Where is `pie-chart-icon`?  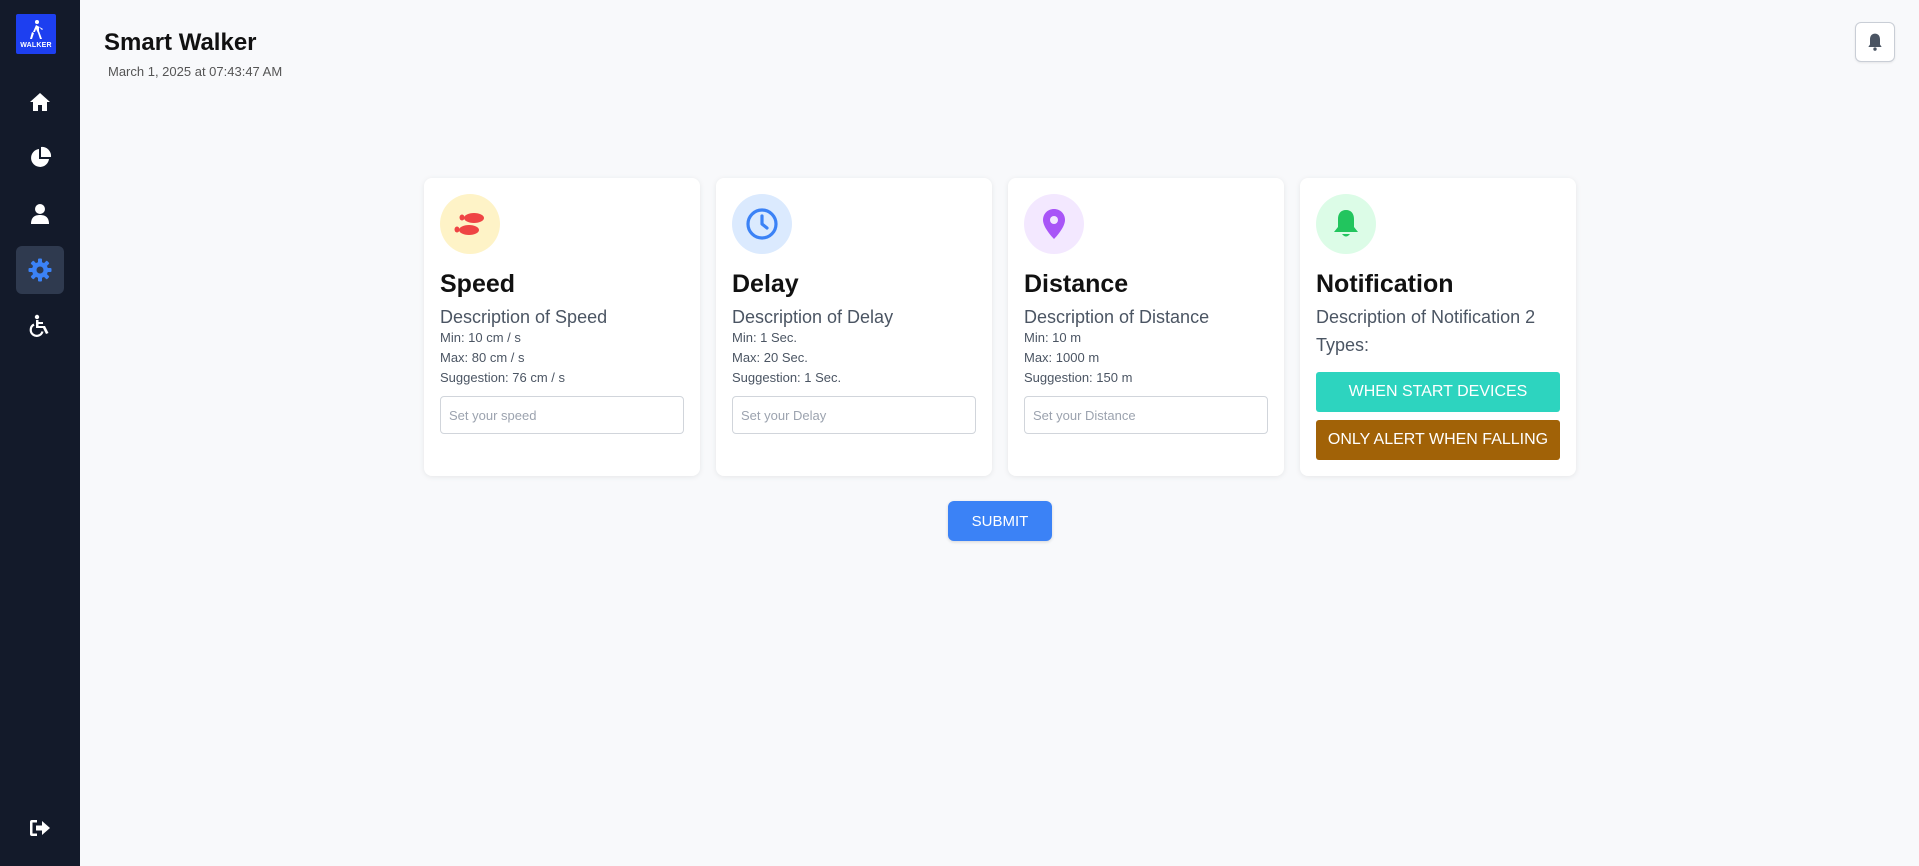 pie-chart-icon is located at coordinates (41, 156).